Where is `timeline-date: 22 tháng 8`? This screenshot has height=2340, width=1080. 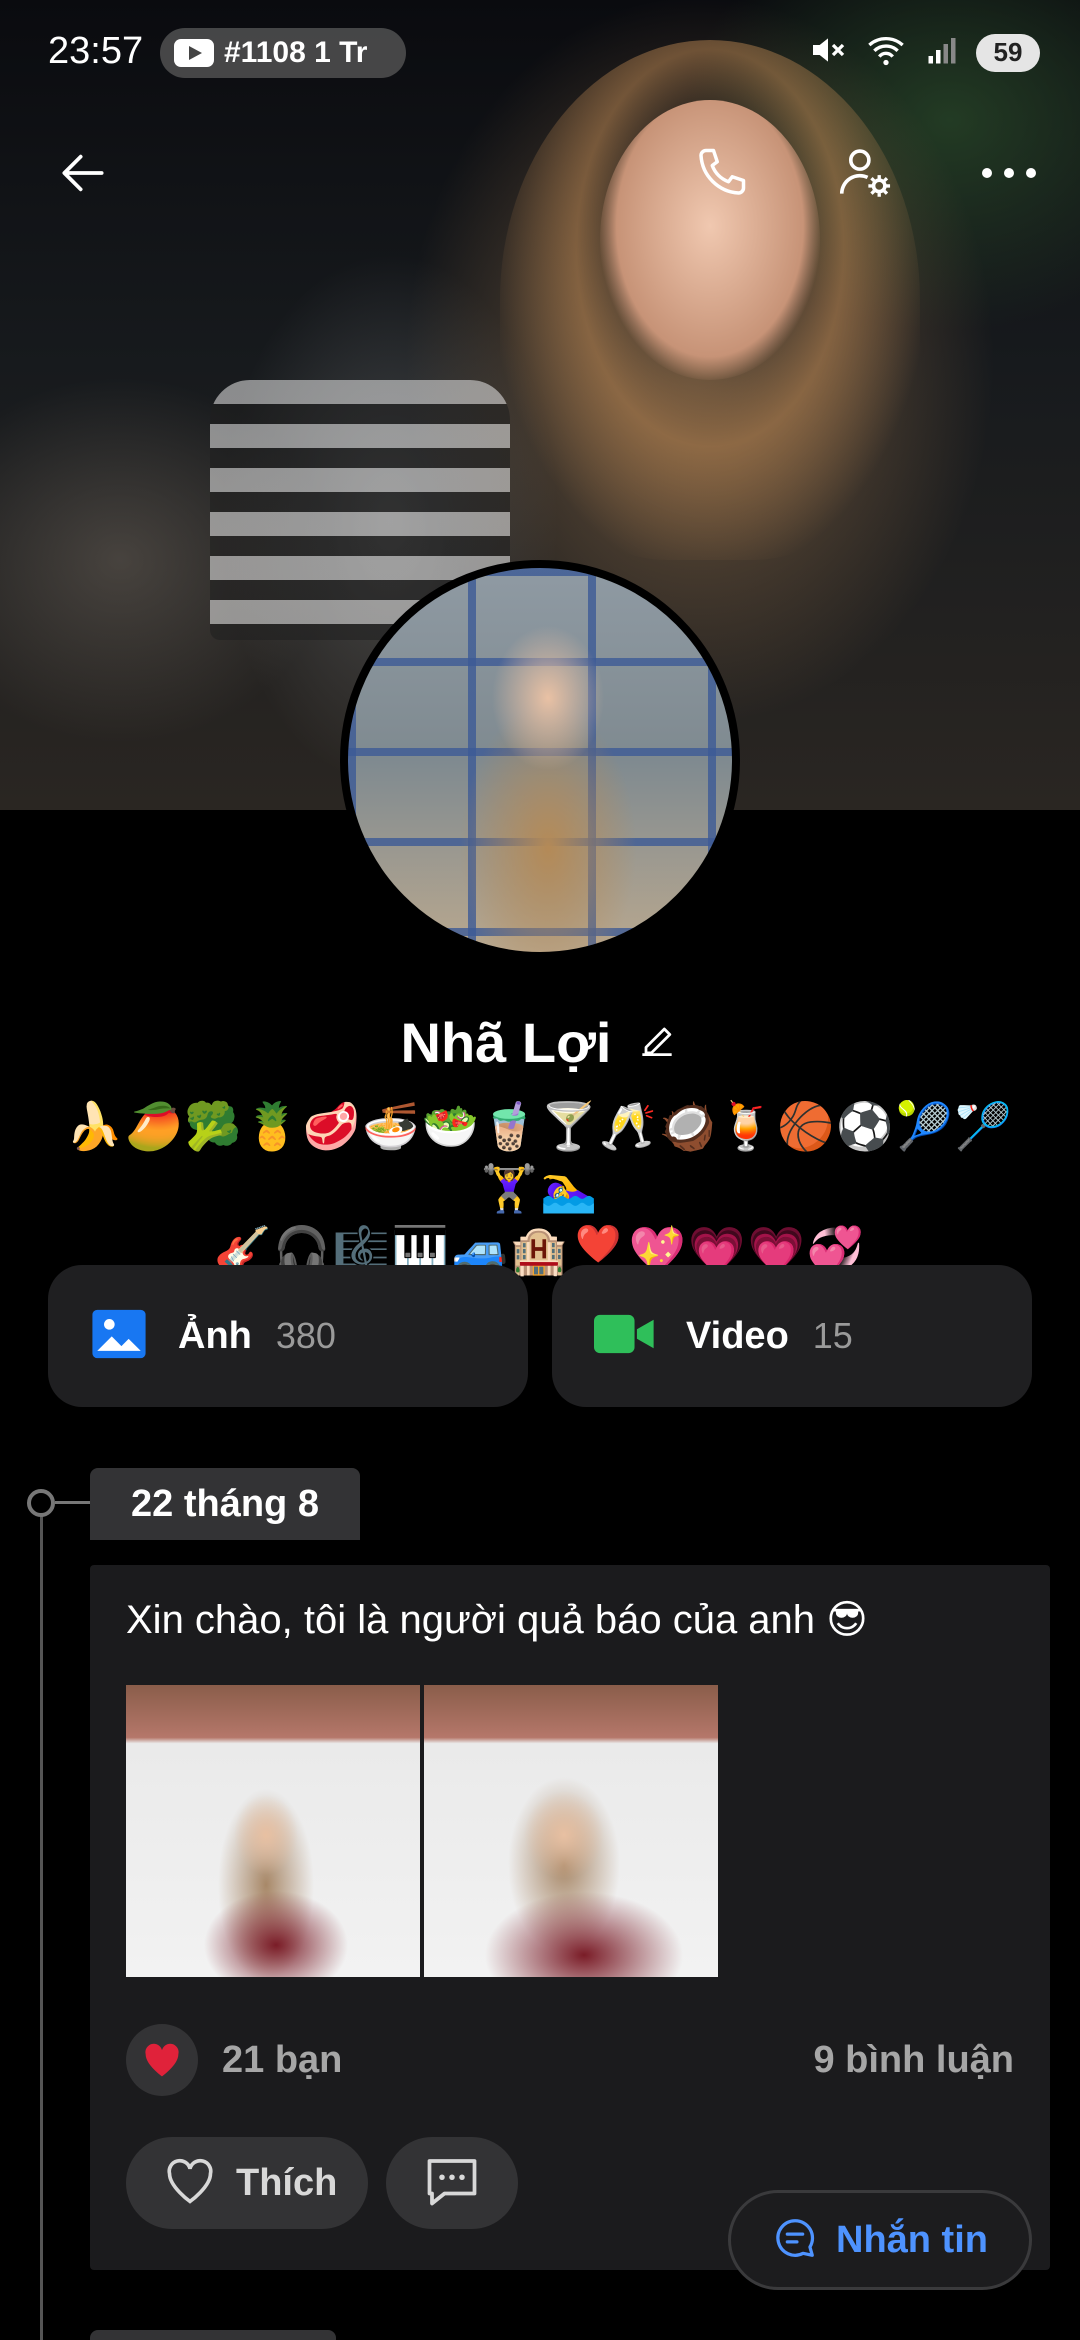
timeline-date: 22 tháng 8 is located at coordinates (225, 1504).